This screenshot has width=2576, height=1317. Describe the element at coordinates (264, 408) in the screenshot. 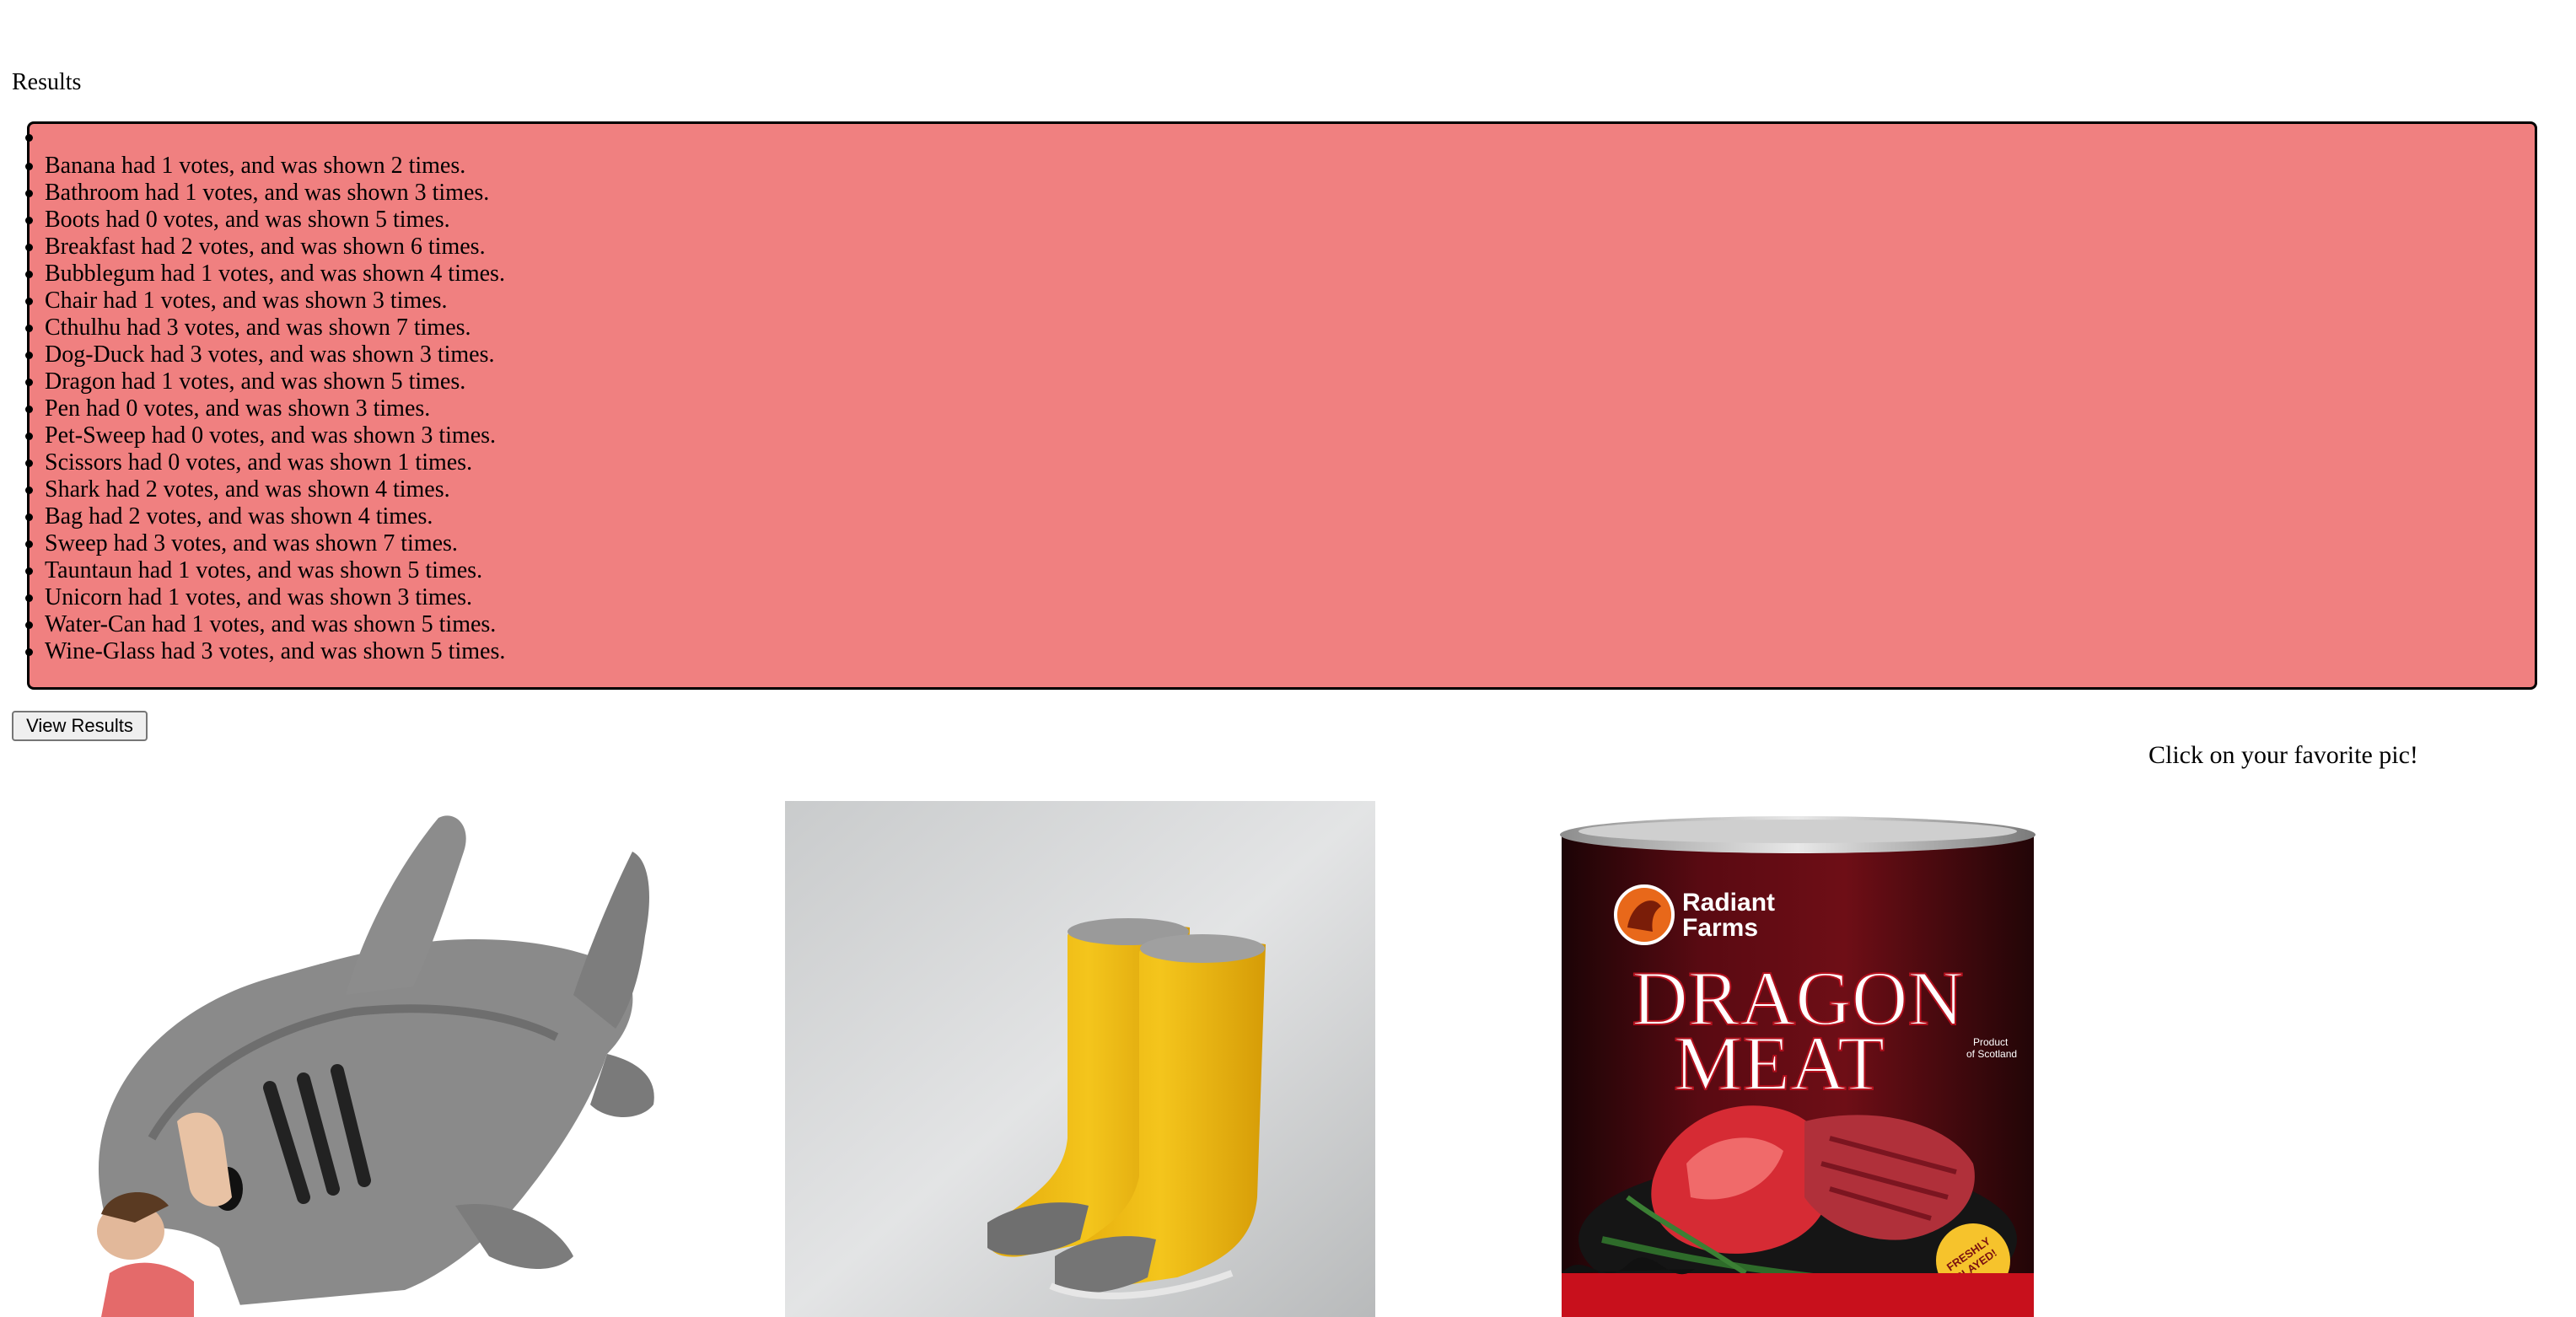

I see `results-list-item: Pen had 0 votes, and was shown 3 times.` at that location.